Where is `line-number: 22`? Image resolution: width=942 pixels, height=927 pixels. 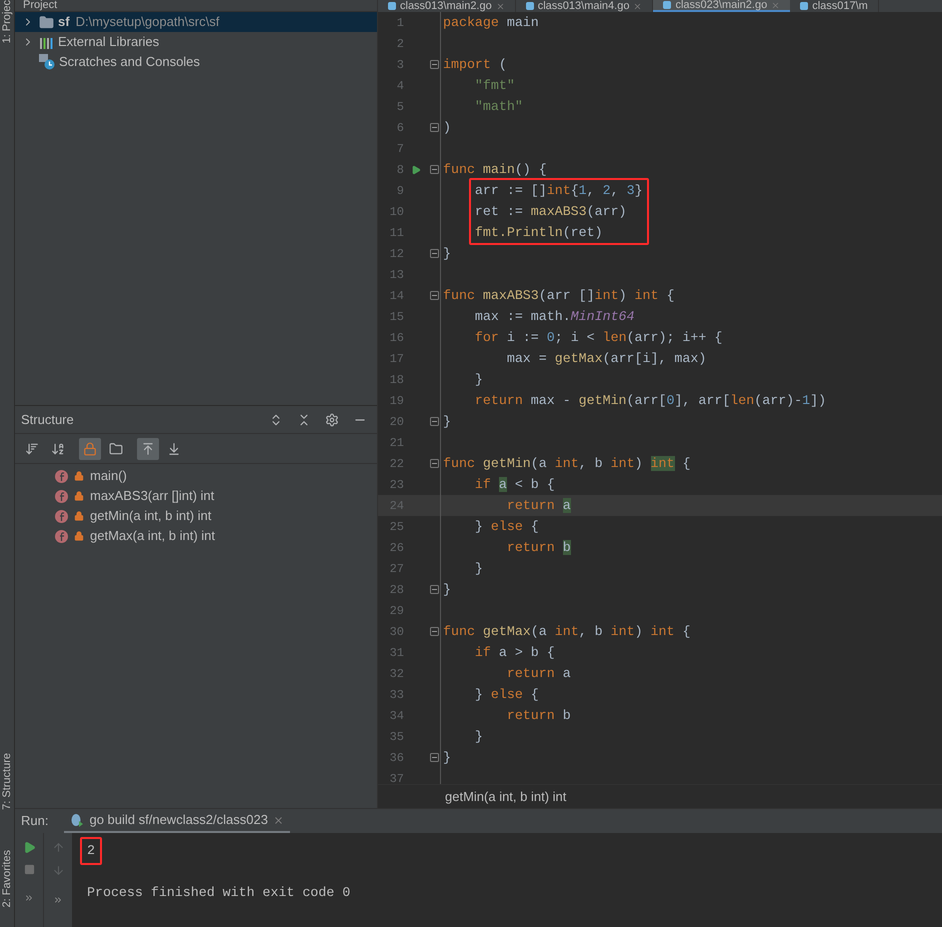 line-number: 22 is located at coordinates (396, 464).